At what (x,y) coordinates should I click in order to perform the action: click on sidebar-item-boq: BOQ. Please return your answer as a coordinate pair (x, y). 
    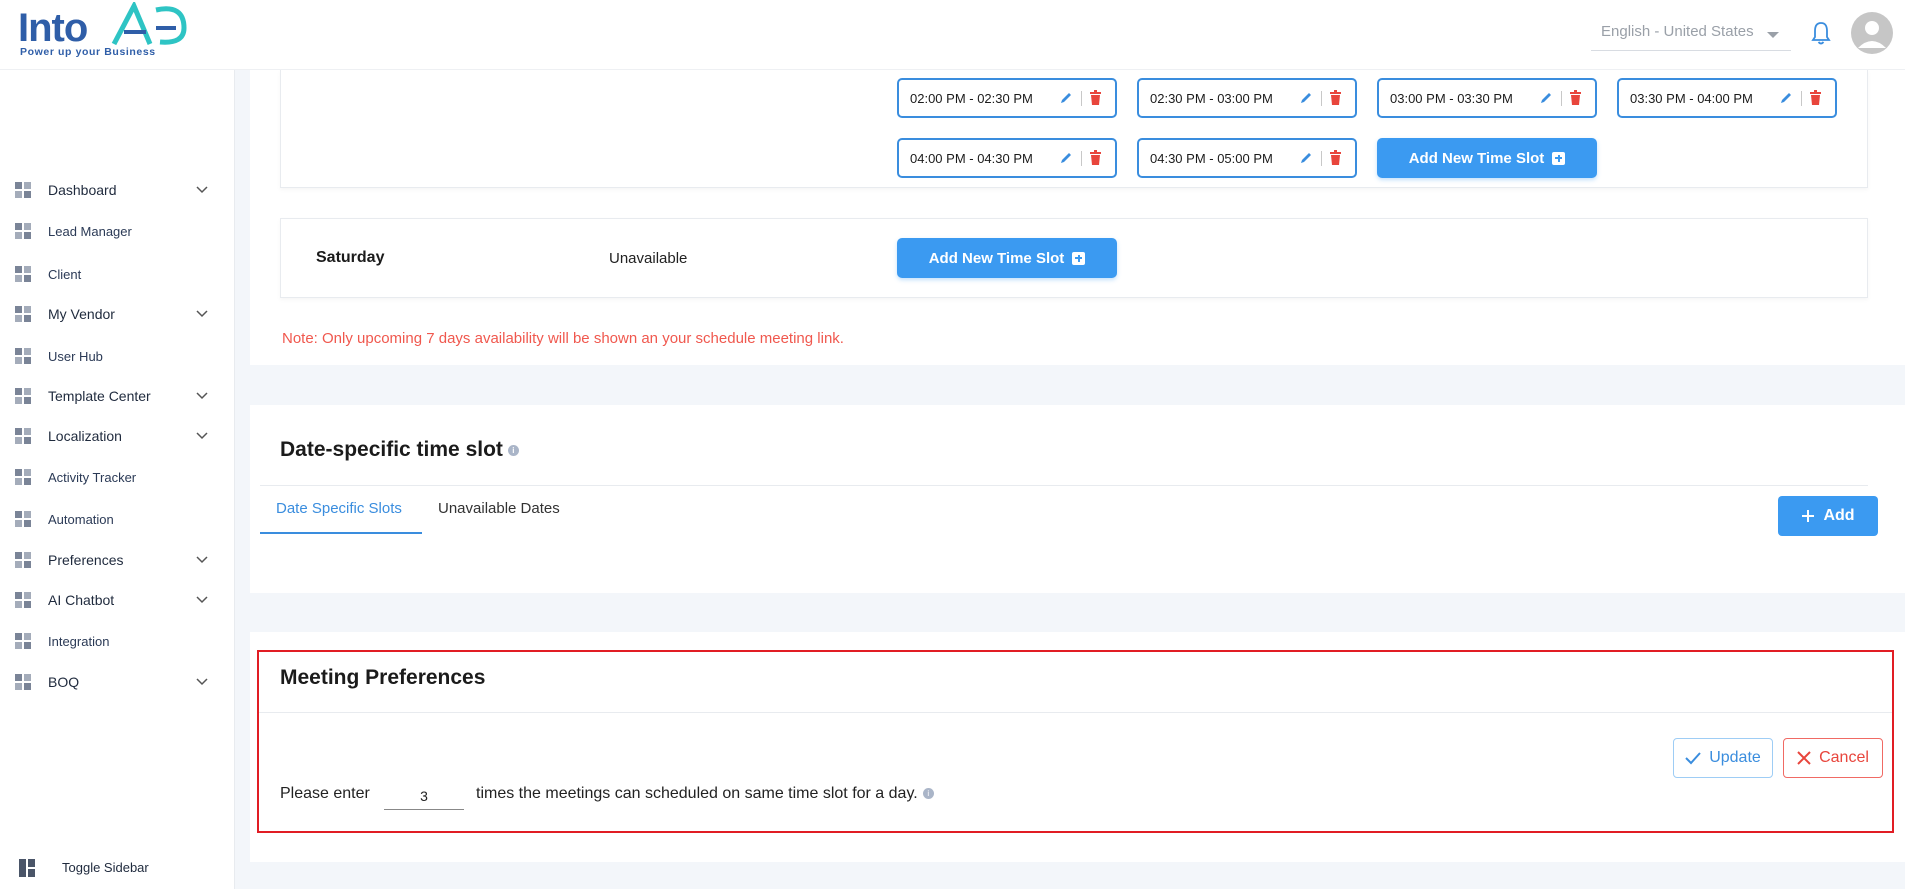
    Looking at the image, I should click on (117, 682).